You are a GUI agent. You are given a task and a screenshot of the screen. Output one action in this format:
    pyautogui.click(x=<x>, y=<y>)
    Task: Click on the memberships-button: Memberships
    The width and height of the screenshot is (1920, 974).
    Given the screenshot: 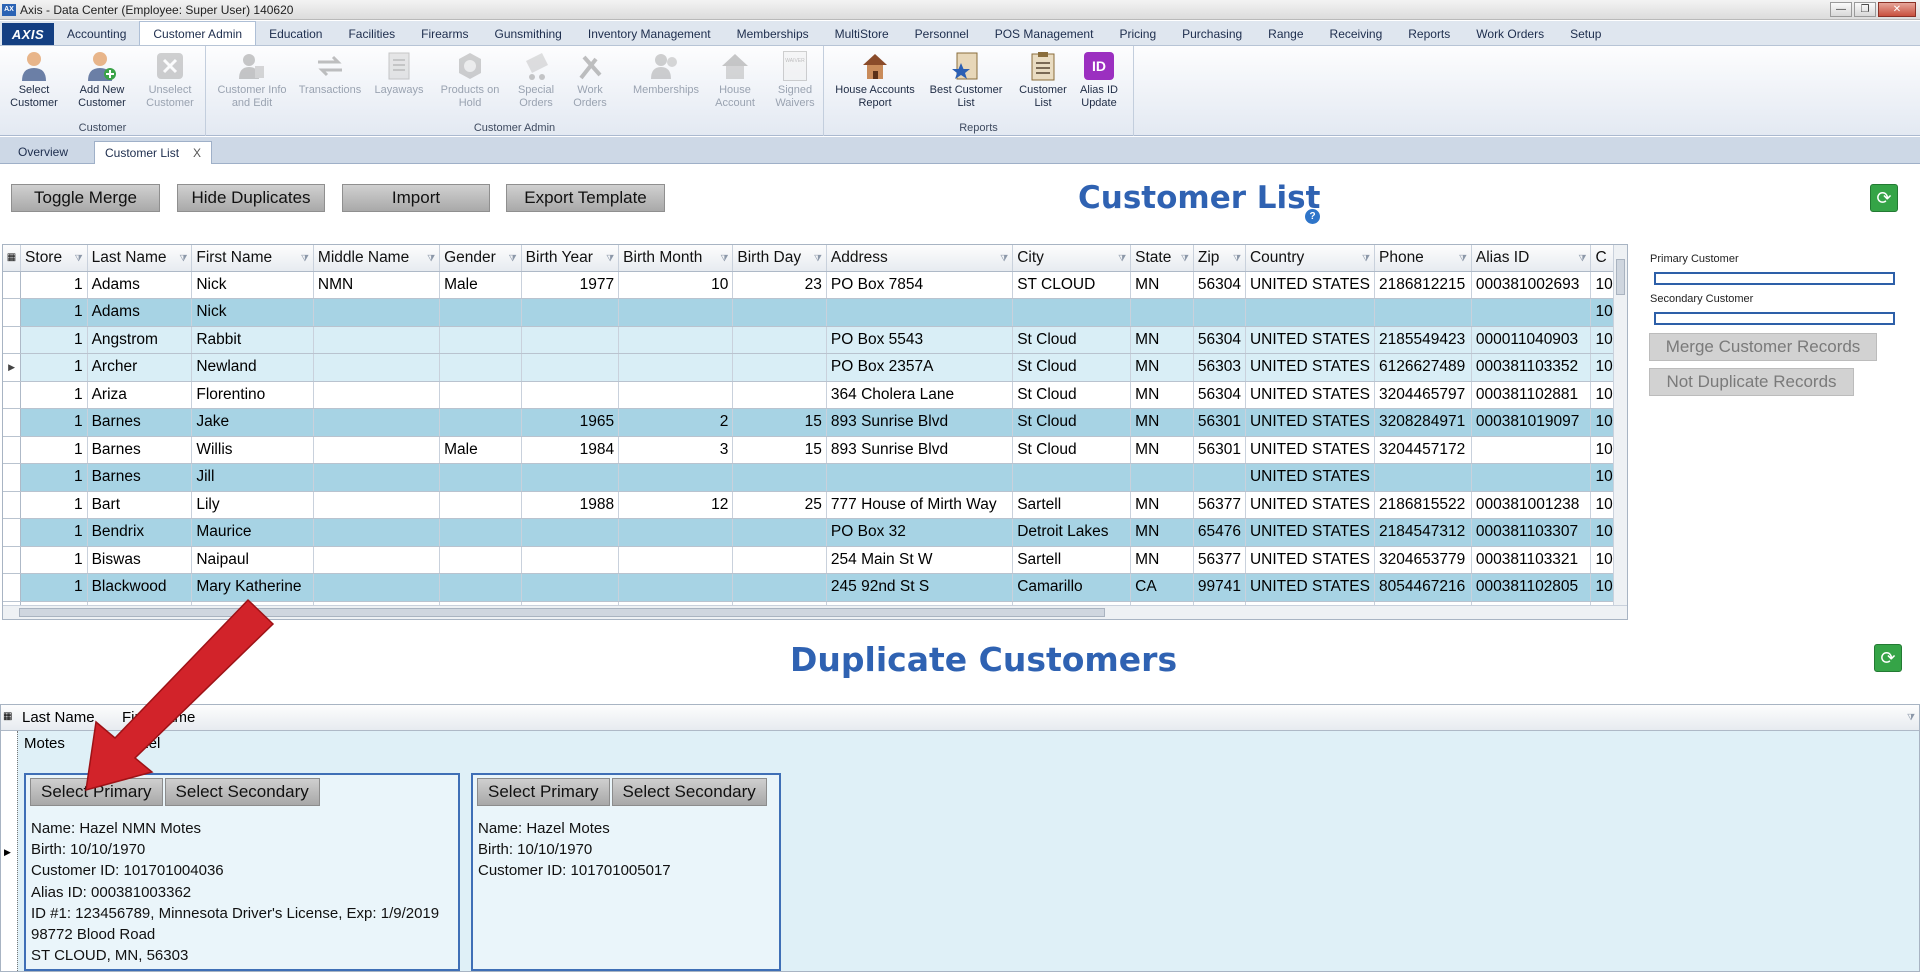 What is the action you would take?
    pyautogui.click(x=666, y=73)
    